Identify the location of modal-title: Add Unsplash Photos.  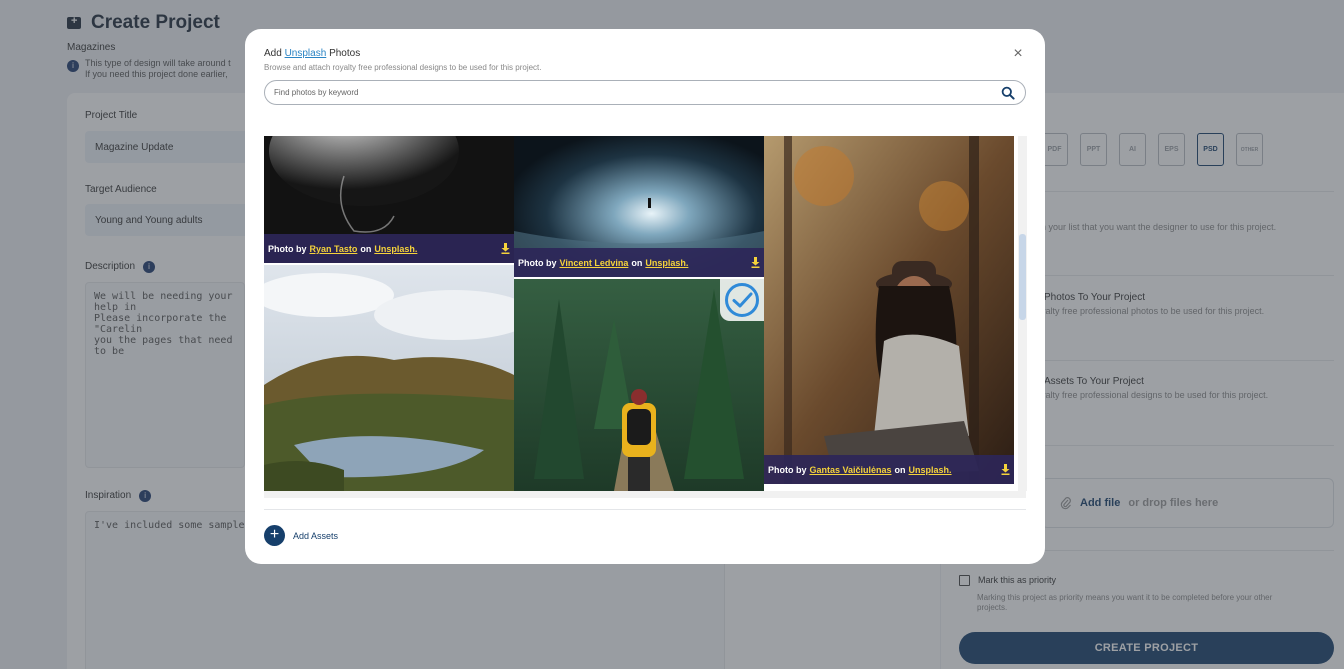
(312, 53).